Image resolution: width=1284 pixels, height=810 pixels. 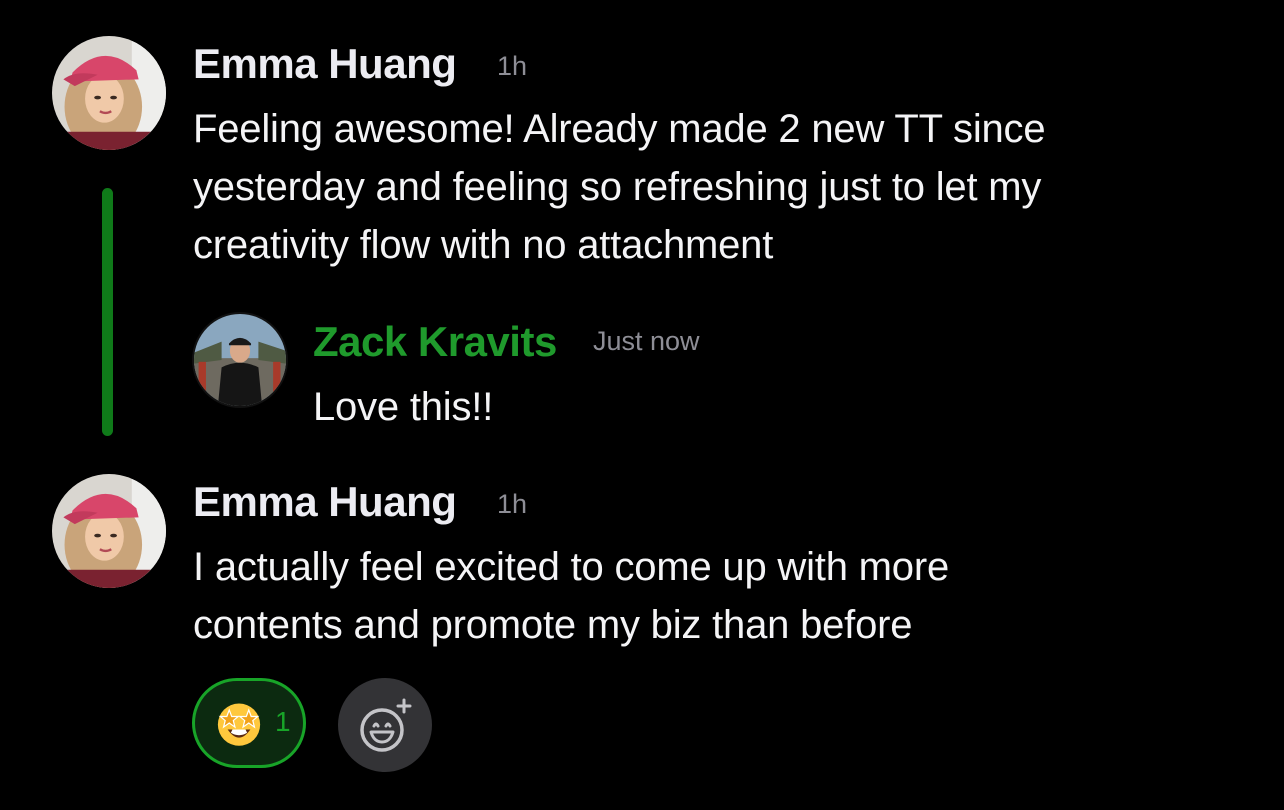 I want to click on add-reaction-button, so click(x=385, y=725).